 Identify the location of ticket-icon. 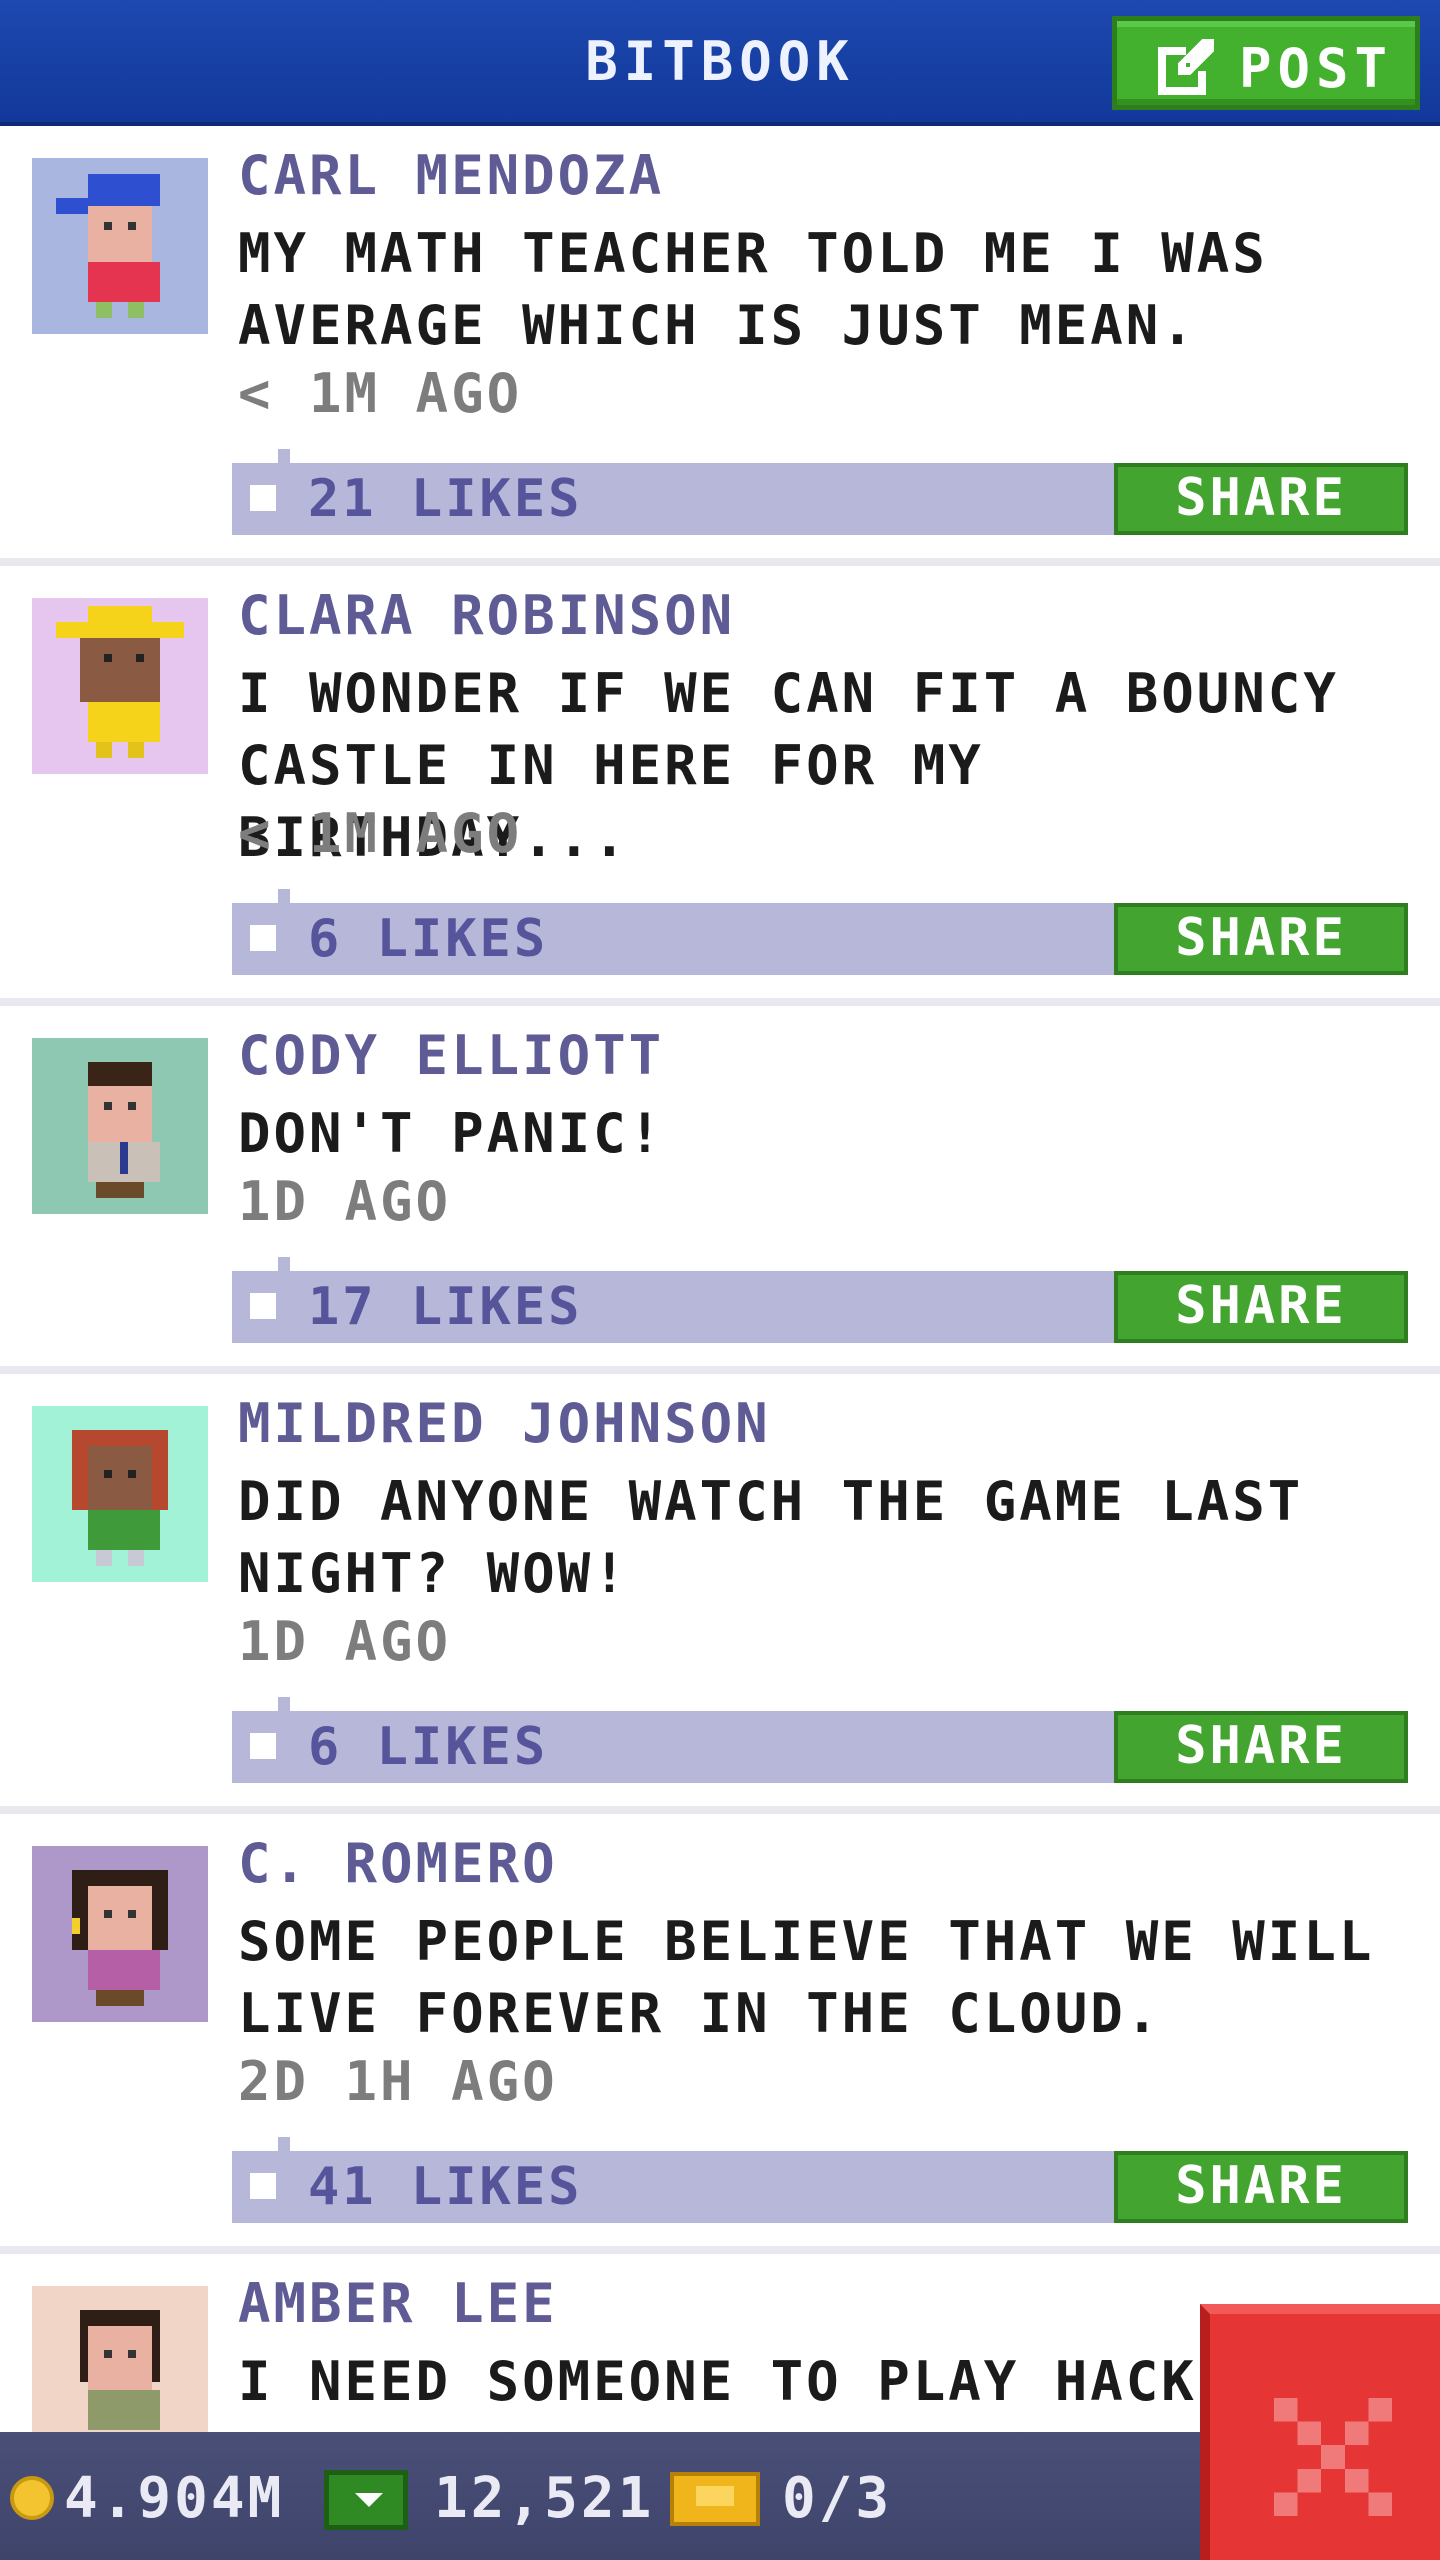
(715, 2499).